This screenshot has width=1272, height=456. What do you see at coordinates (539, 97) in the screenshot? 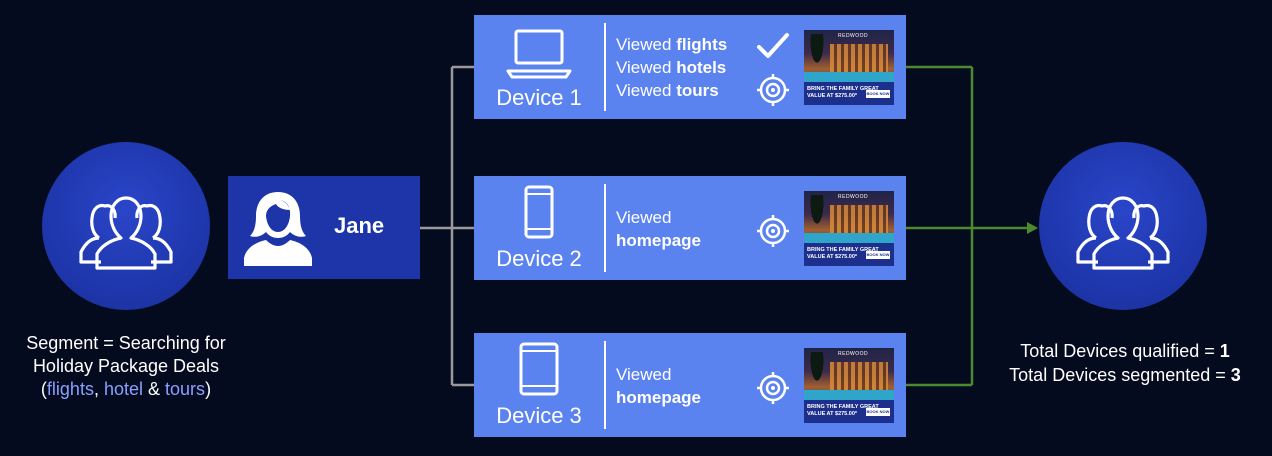
I see `device-label: Device 1` at bounding box center [539, 97].